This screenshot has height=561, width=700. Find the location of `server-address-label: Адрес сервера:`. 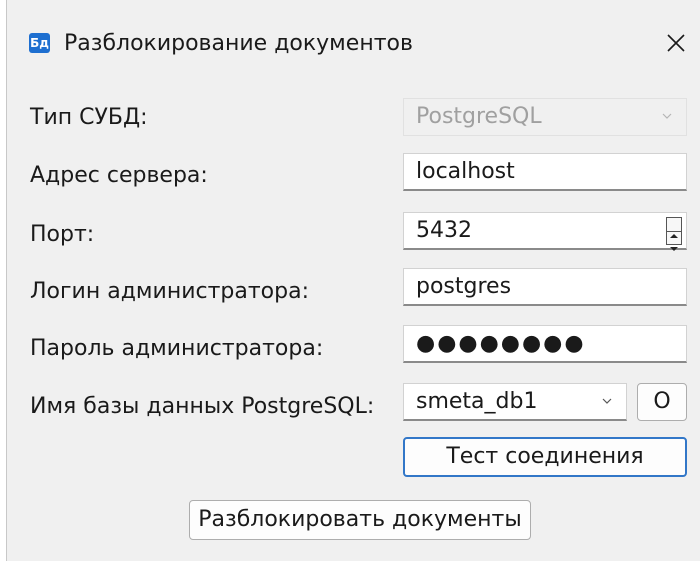

server-address-label: Адрес сервера: is located at coordinates (119, 175).